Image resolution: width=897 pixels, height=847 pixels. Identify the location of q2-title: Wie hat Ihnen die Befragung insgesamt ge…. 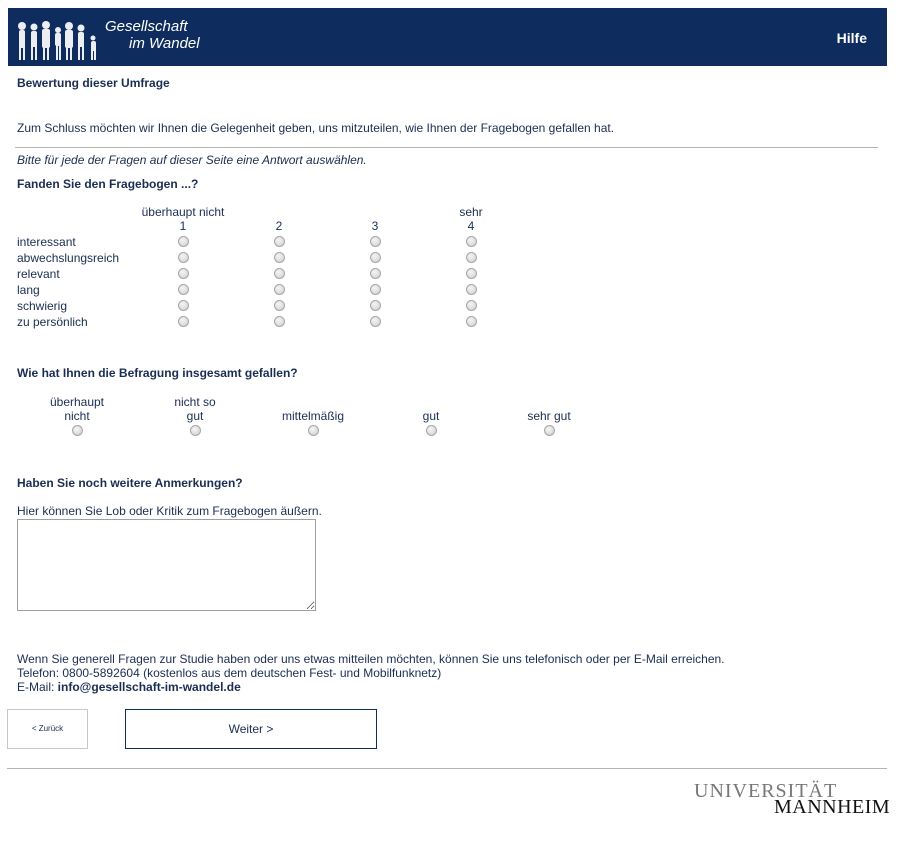
(157, 373).